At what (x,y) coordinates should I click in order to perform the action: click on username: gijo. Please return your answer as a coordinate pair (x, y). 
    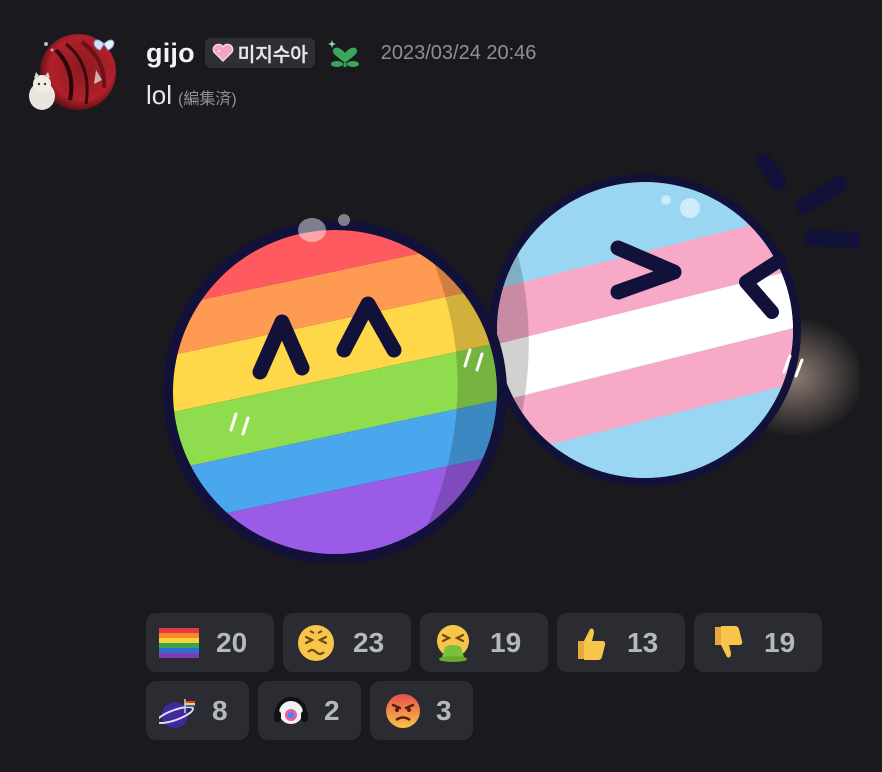
    Looking at the image, I should click on (170, 53).